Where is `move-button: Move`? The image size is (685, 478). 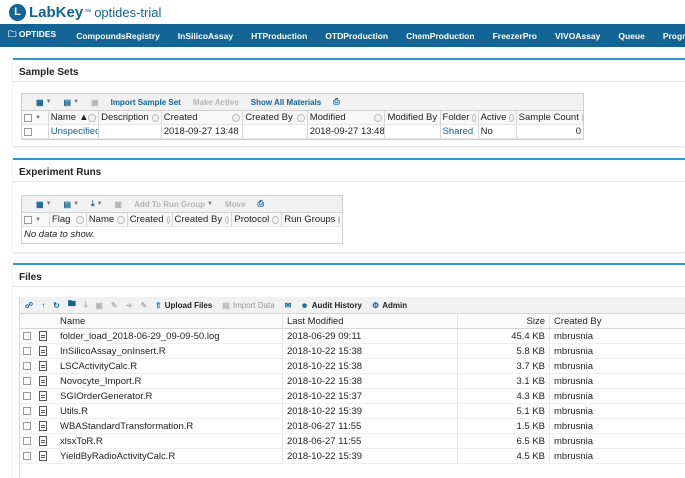
move-button: Move is located at coordinates (235, 204).